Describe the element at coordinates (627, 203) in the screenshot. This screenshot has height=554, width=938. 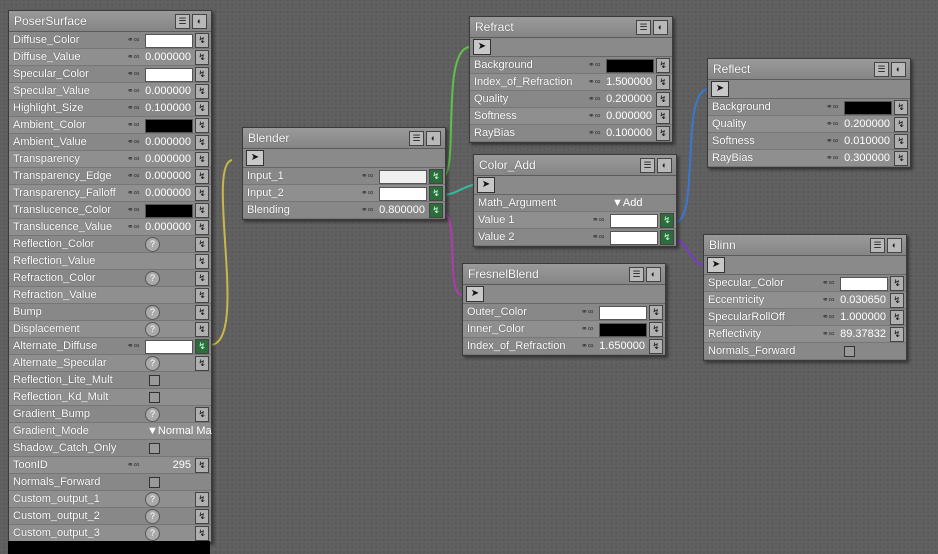
I see `dropdown-select: ▼Add` at that location.